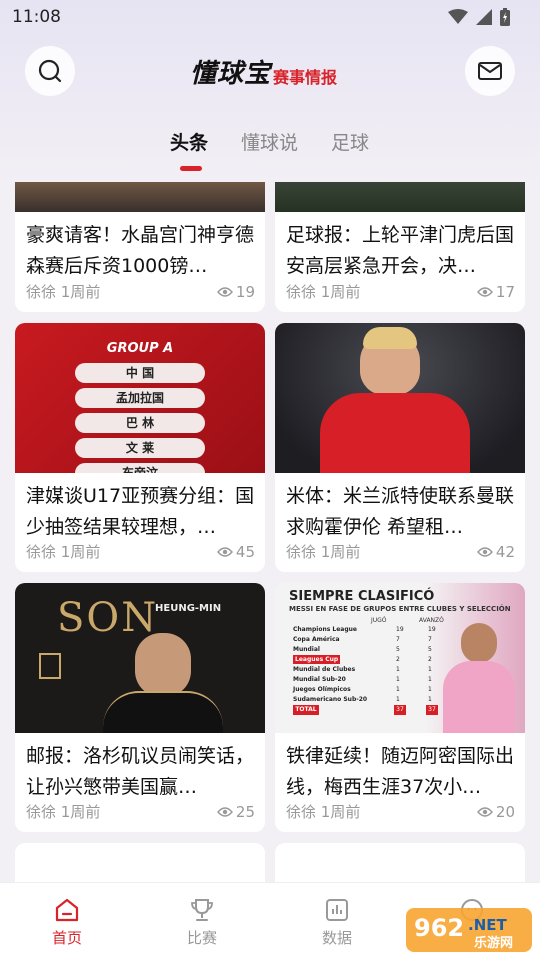 The image size is (540, 960). What do you see at coordinates (398, 639) in the screenshot?
I see `stats-row-played: 7` at bounding box center [398, 639].